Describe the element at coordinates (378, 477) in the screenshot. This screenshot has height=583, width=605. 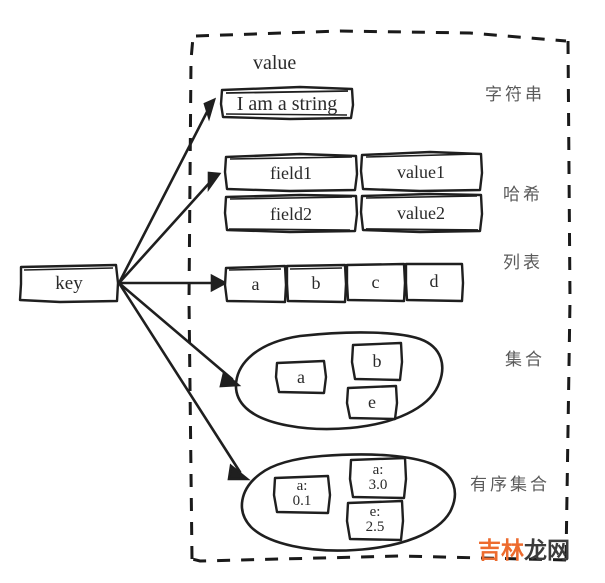
I see `sorted-set-cell-1: a: 3.0` at that location.